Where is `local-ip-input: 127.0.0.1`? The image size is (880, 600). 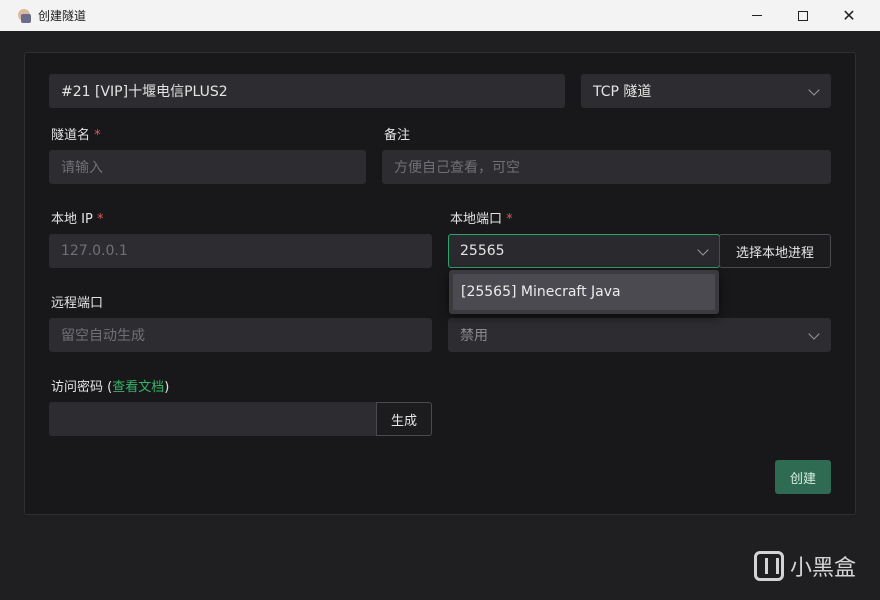
local-ip-input: 127.0.0.1 is located at coordinates (240, 251).